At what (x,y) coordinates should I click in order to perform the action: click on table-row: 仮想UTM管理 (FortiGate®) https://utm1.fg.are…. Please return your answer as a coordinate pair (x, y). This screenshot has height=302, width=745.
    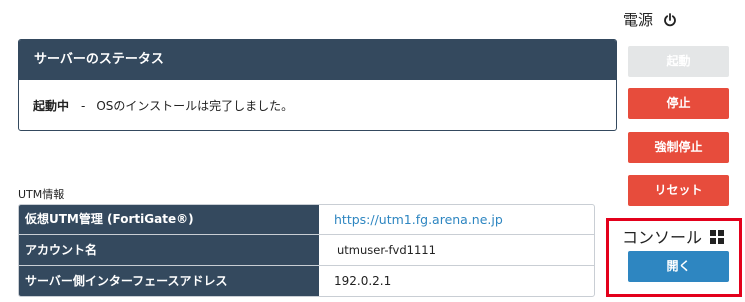
    Looking at the image, I should click on (306, 219).